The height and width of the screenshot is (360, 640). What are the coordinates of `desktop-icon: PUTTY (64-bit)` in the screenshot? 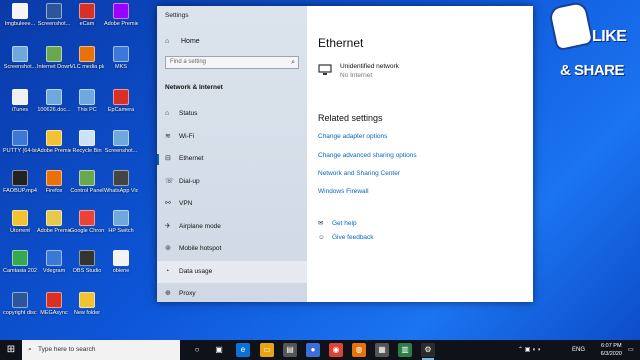 It's located at (20, 150).